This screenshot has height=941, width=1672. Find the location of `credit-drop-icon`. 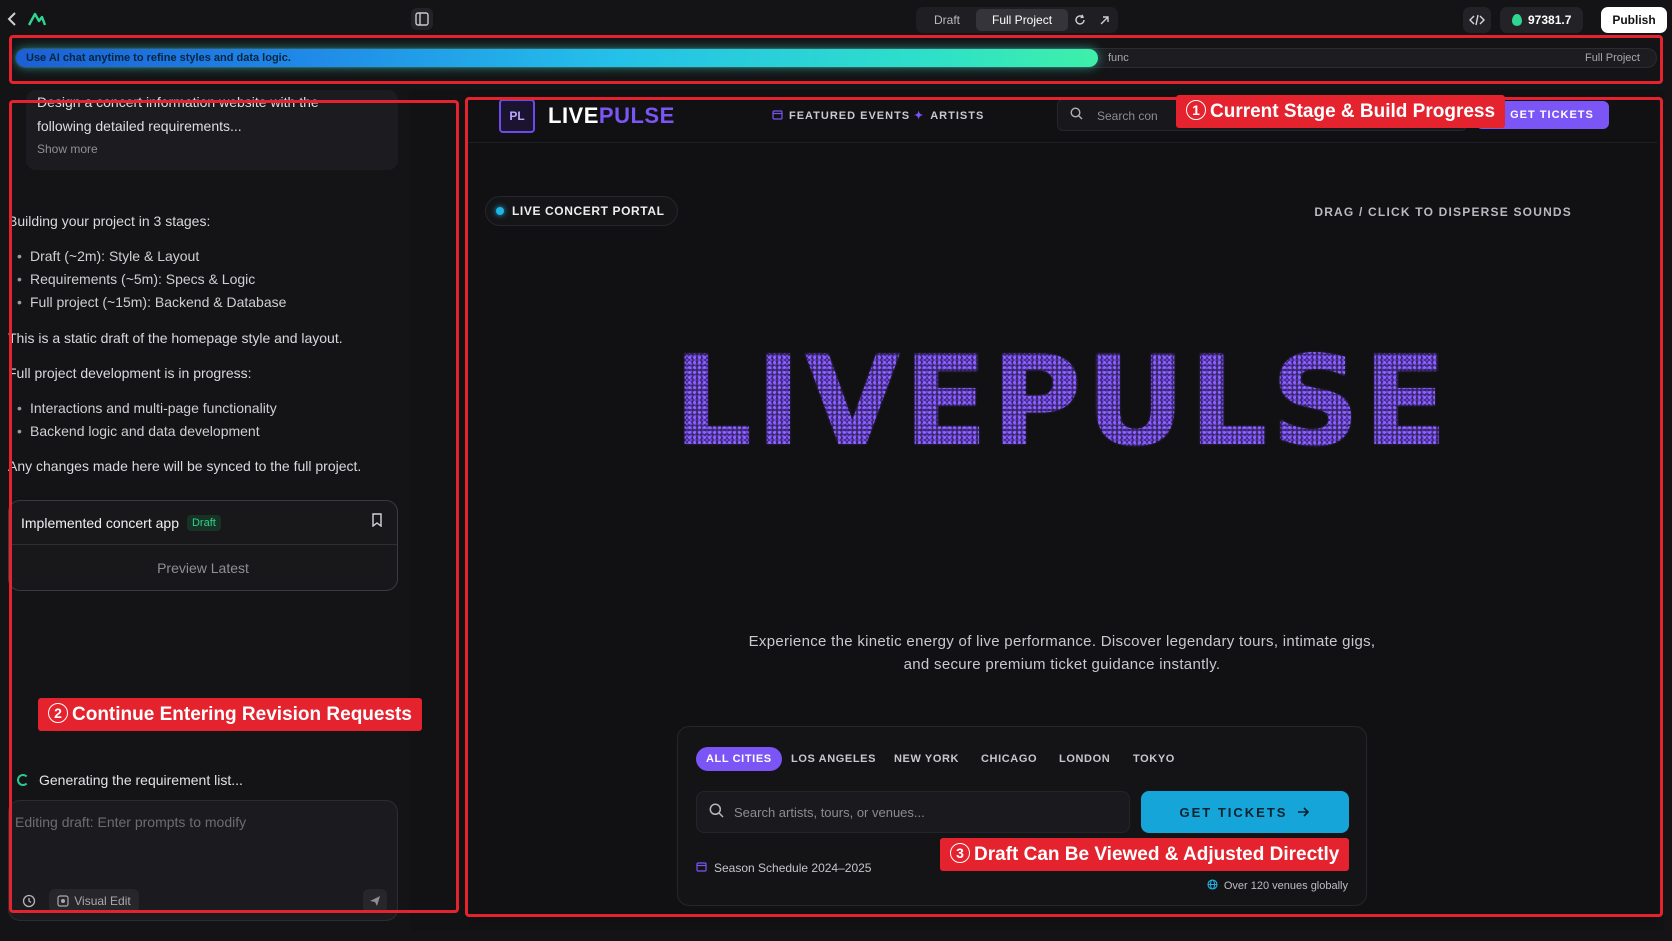

credit-drop-icon is located at coordinates (1517, 20).